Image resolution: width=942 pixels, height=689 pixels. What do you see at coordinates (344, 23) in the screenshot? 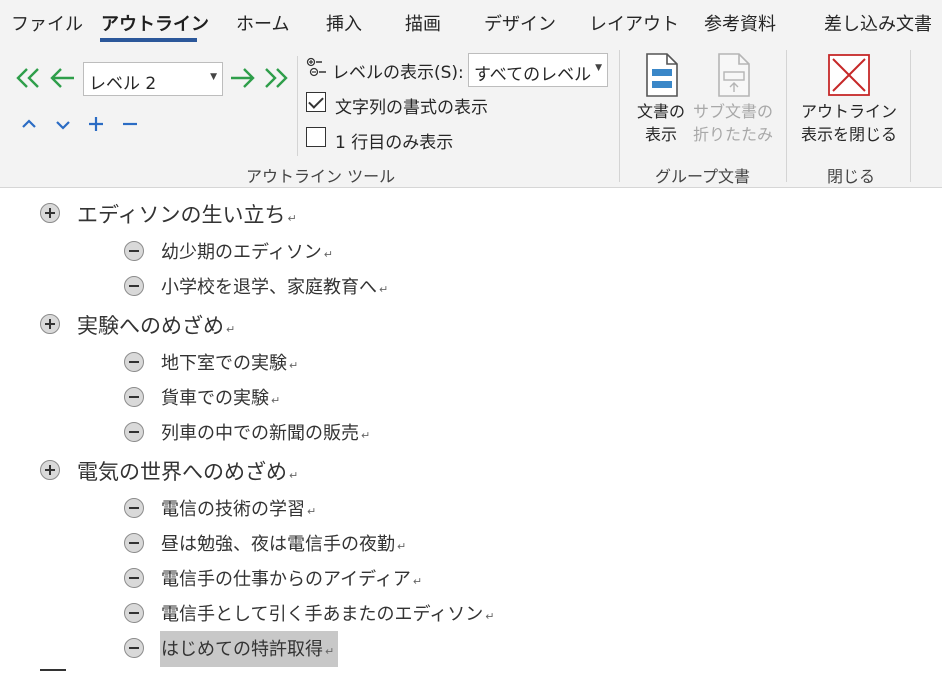
I see `tab-insert: 挿入` at bounding box center [344, 23].